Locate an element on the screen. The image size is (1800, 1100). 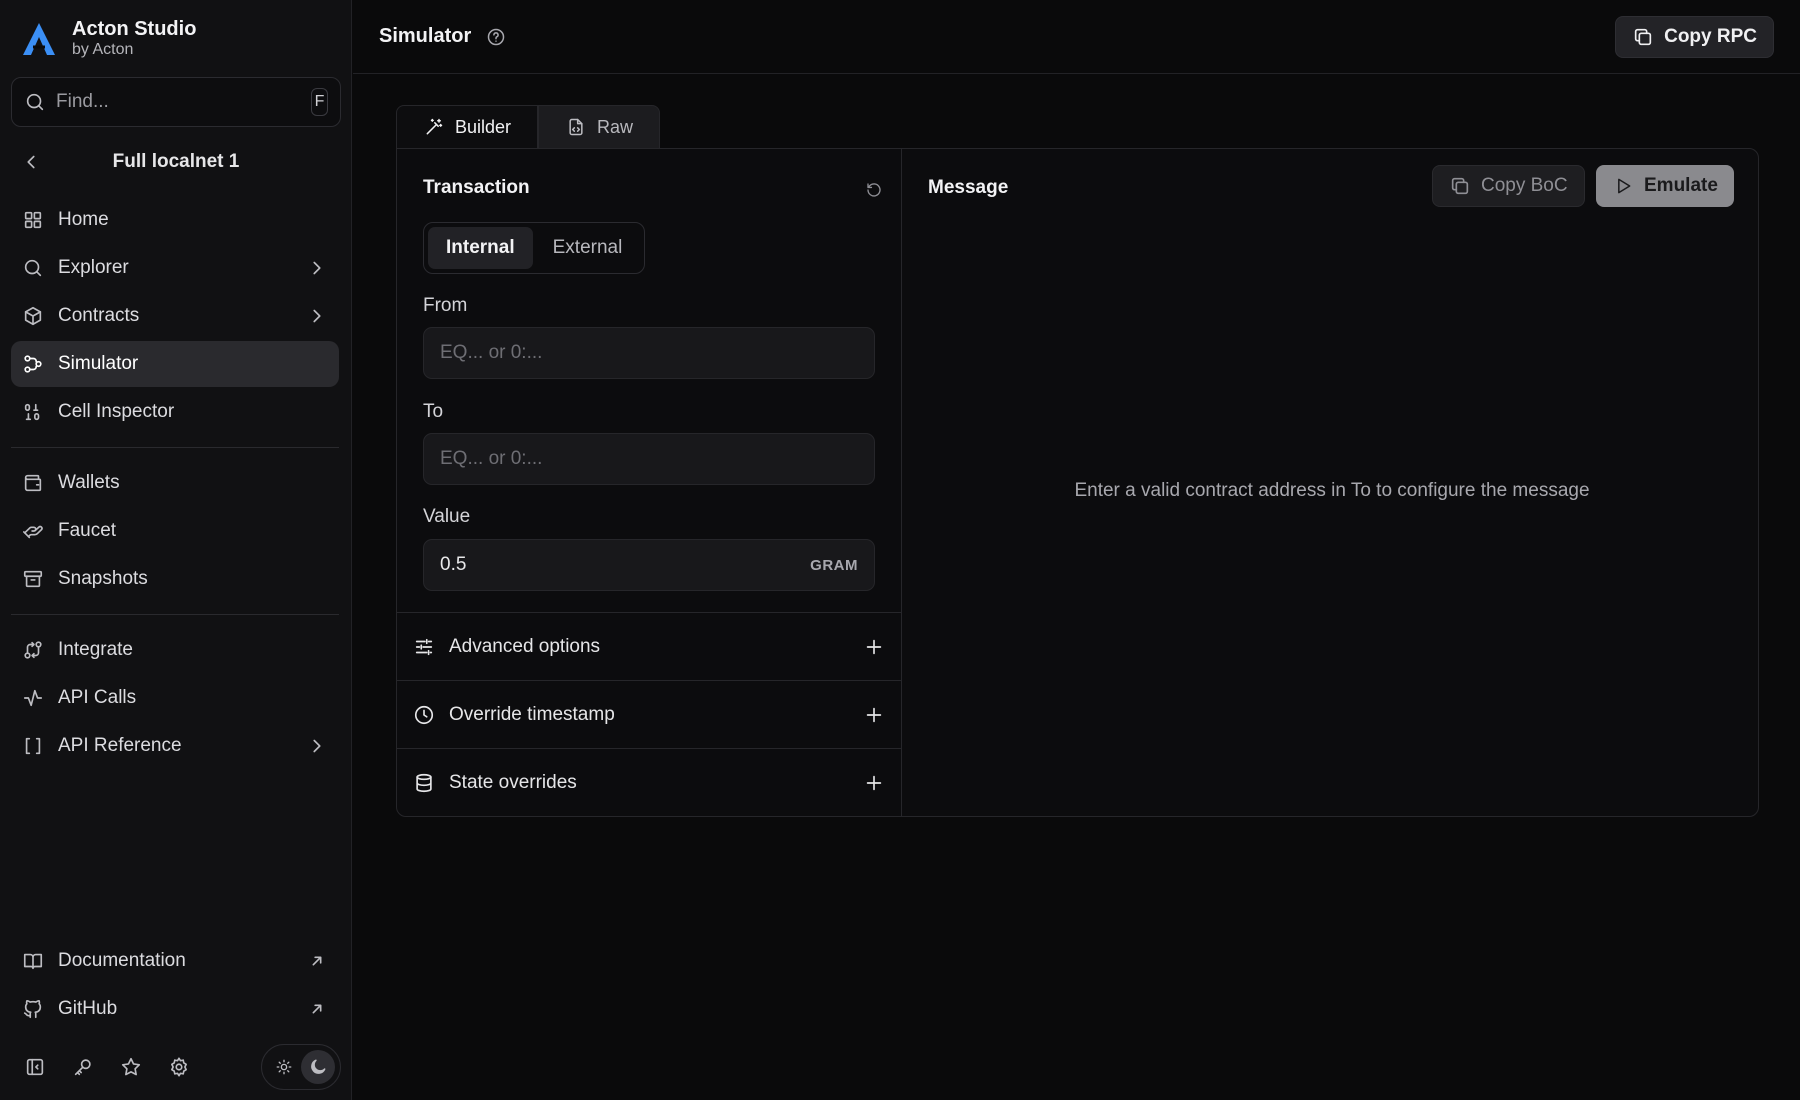
archive-icon is located at coordinates (33, 579).